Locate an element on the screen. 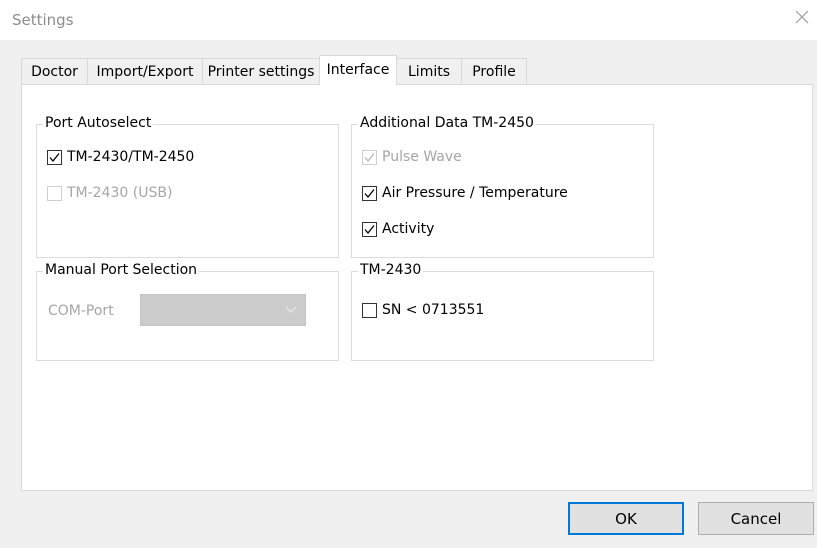 The width and height of the screenshot is (817, 548). activity-checkbox: Activity is located at coordinates (398, 229).